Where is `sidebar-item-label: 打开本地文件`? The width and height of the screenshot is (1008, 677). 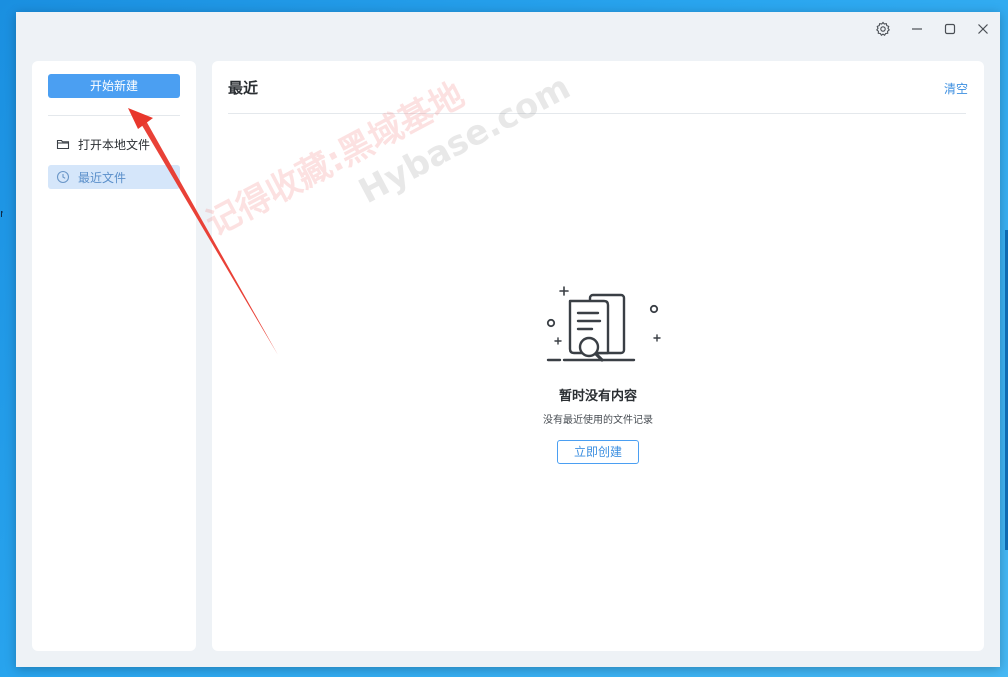 sidebar-item-label: 打开本地文件 is located at coordinates (114, 144).